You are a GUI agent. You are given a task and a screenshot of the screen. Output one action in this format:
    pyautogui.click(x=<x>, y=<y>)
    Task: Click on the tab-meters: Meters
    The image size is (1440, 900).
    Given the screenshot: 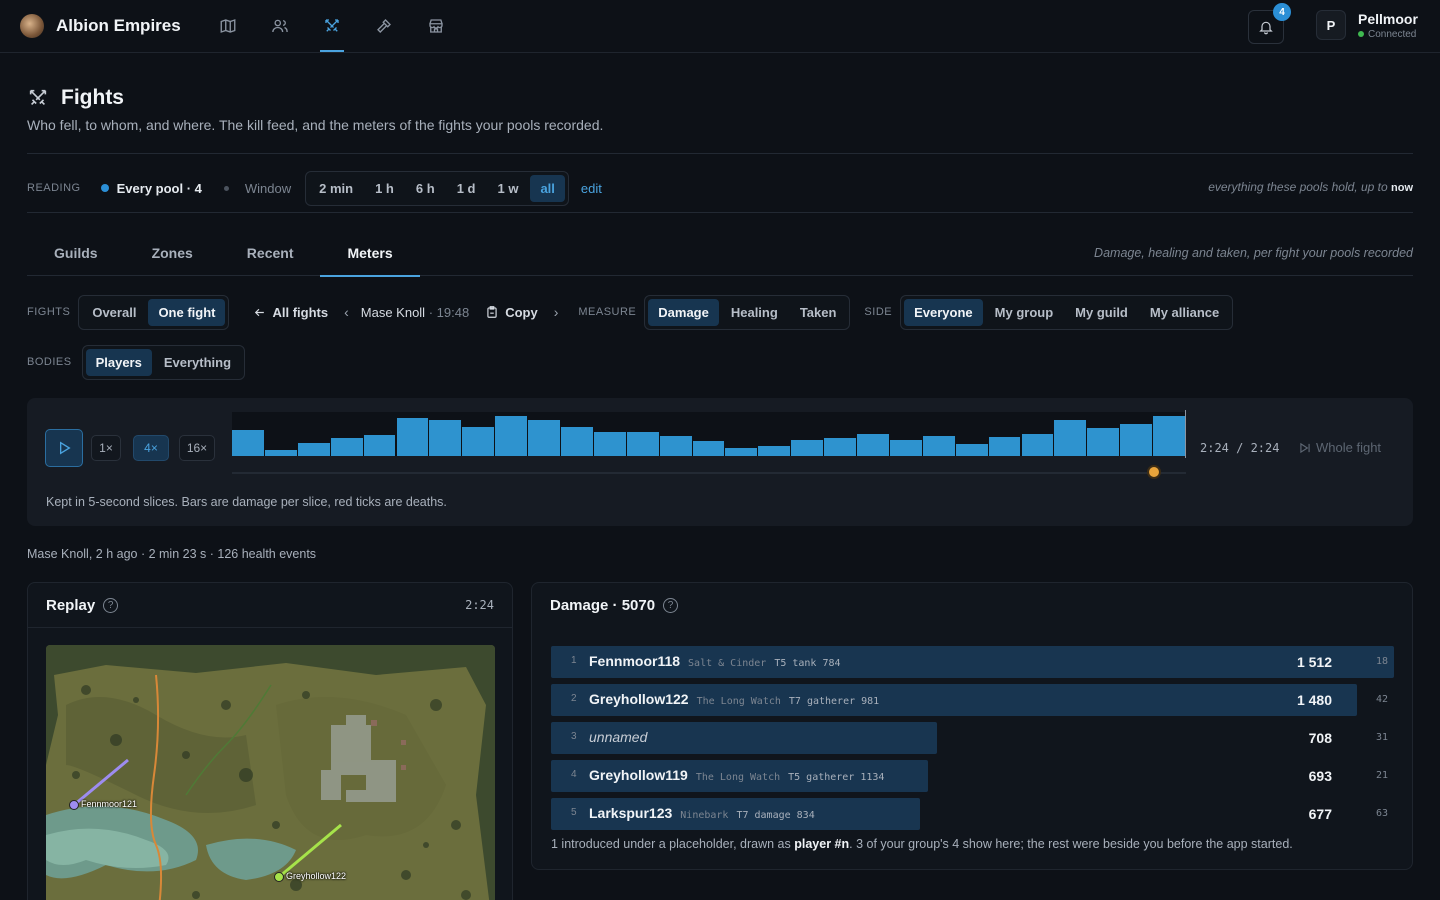 What is the action you would take?
    pyautogui.click(x=370, y=254)
    